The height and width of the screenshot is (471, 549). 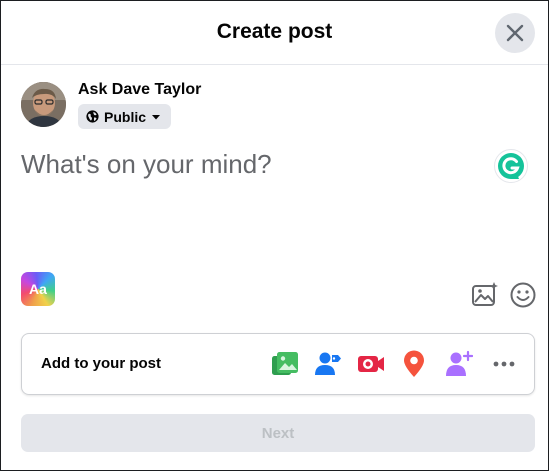 I want to click on tag-people-button, so click(x=328, y=364).